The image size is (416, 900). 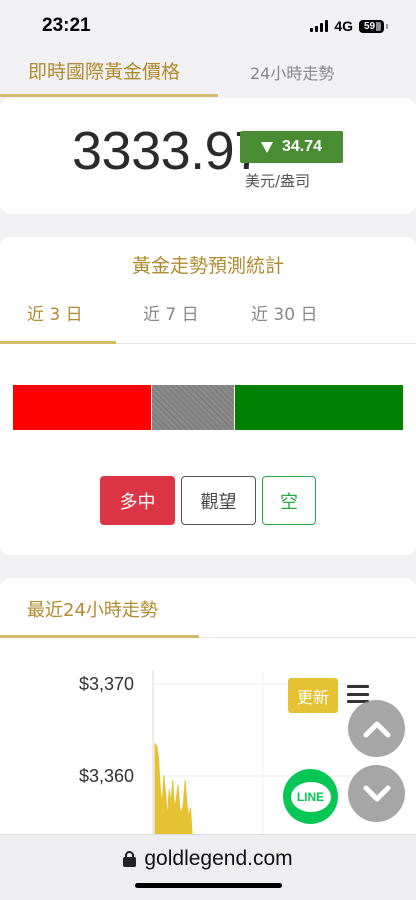 I want to click on address-bar: goldlegend.com, so click(x=208, y=859).